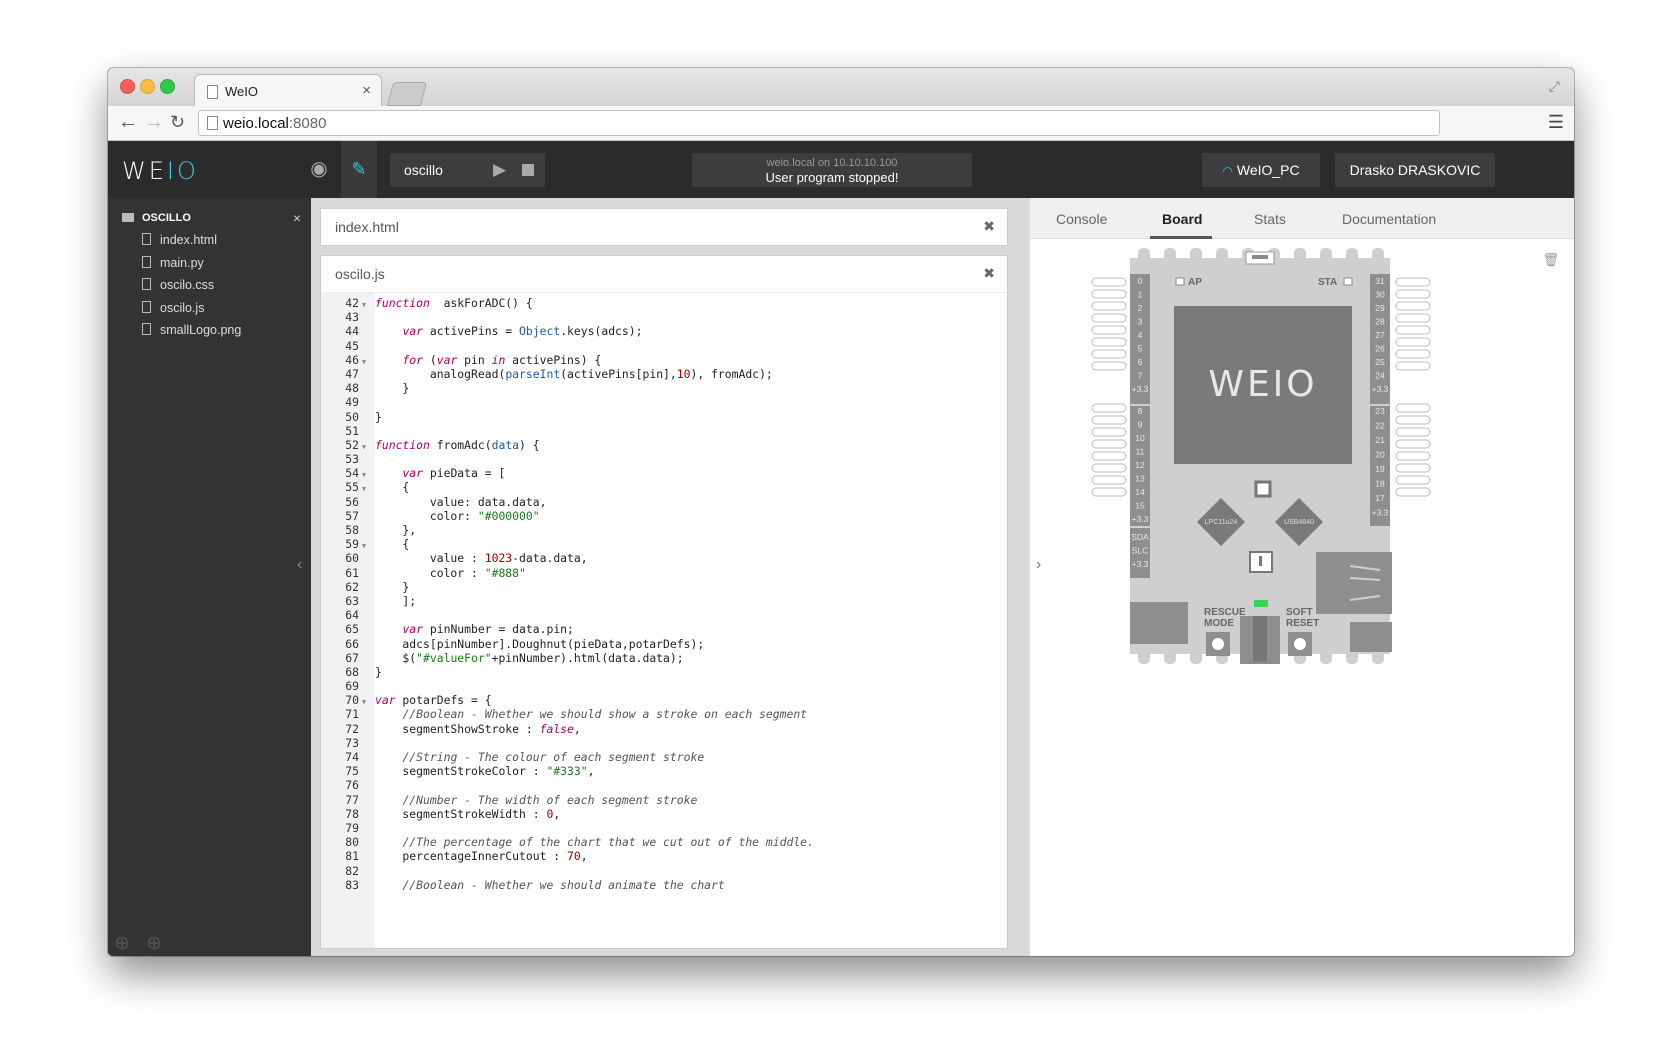 This screenshot has width=1677, height=1040. Describe the element at coordinates (177, 122) in the screenshot. I see `reload-button: ↻` at that location.